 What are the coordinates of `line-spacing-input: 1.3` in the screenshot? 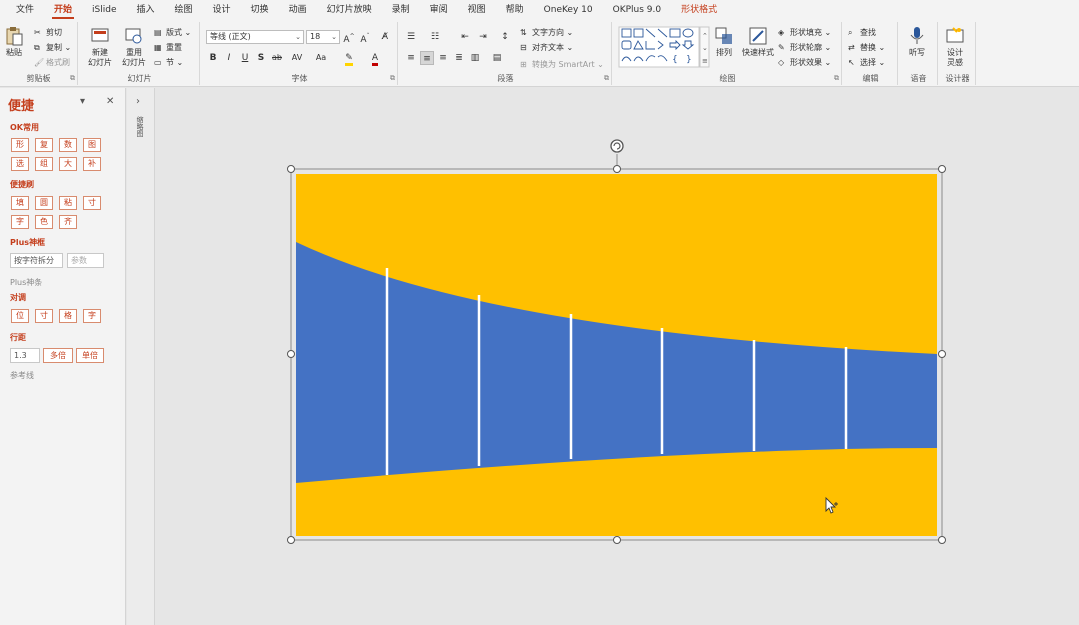 It's located at (25, 355).